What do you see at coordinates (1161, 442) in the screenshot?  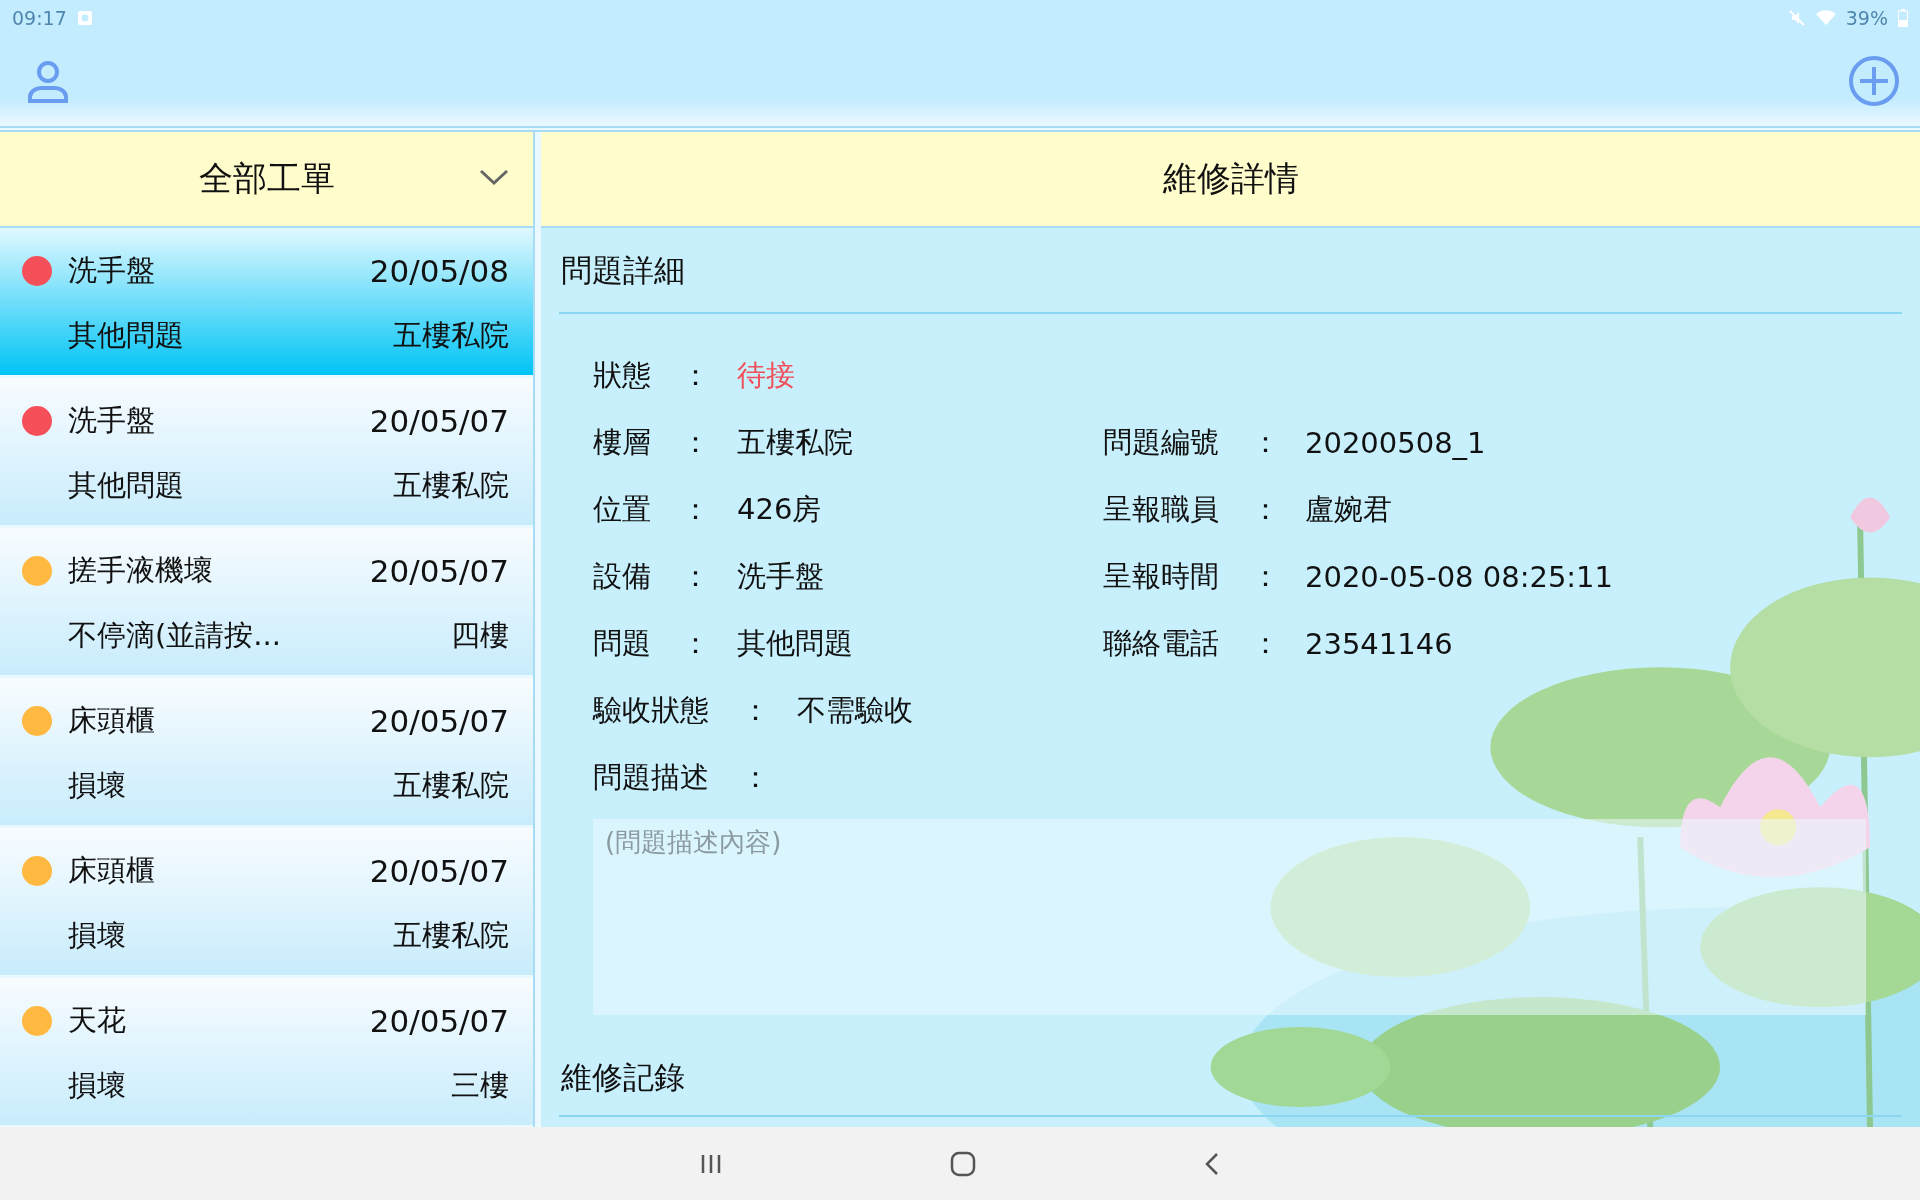 I see `field-label: 問題編號` at bounding box center [1161, 442].